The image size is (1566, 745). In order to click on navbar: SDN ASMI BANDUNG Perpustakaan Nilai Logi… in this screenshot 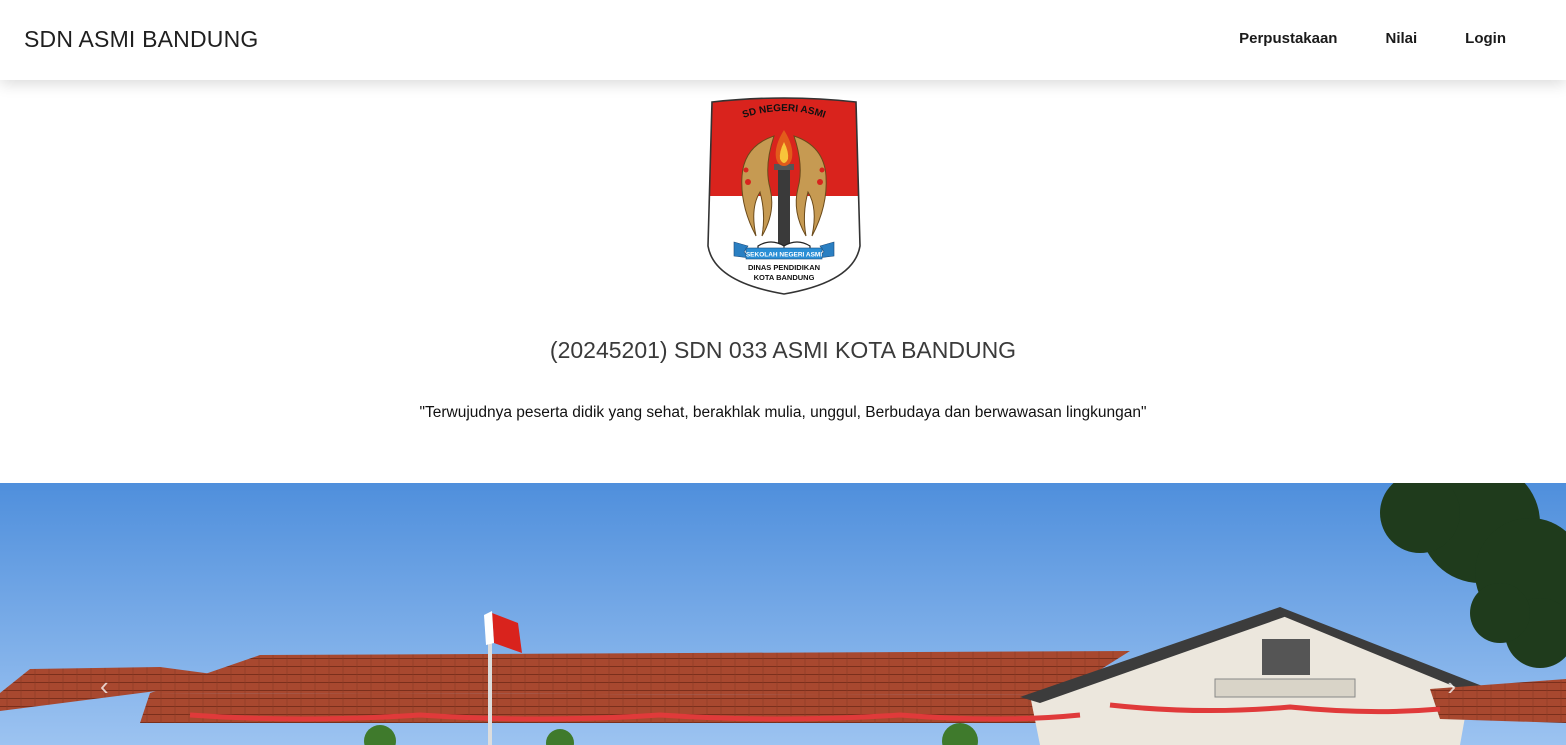, I will do `click(783, 40)`.